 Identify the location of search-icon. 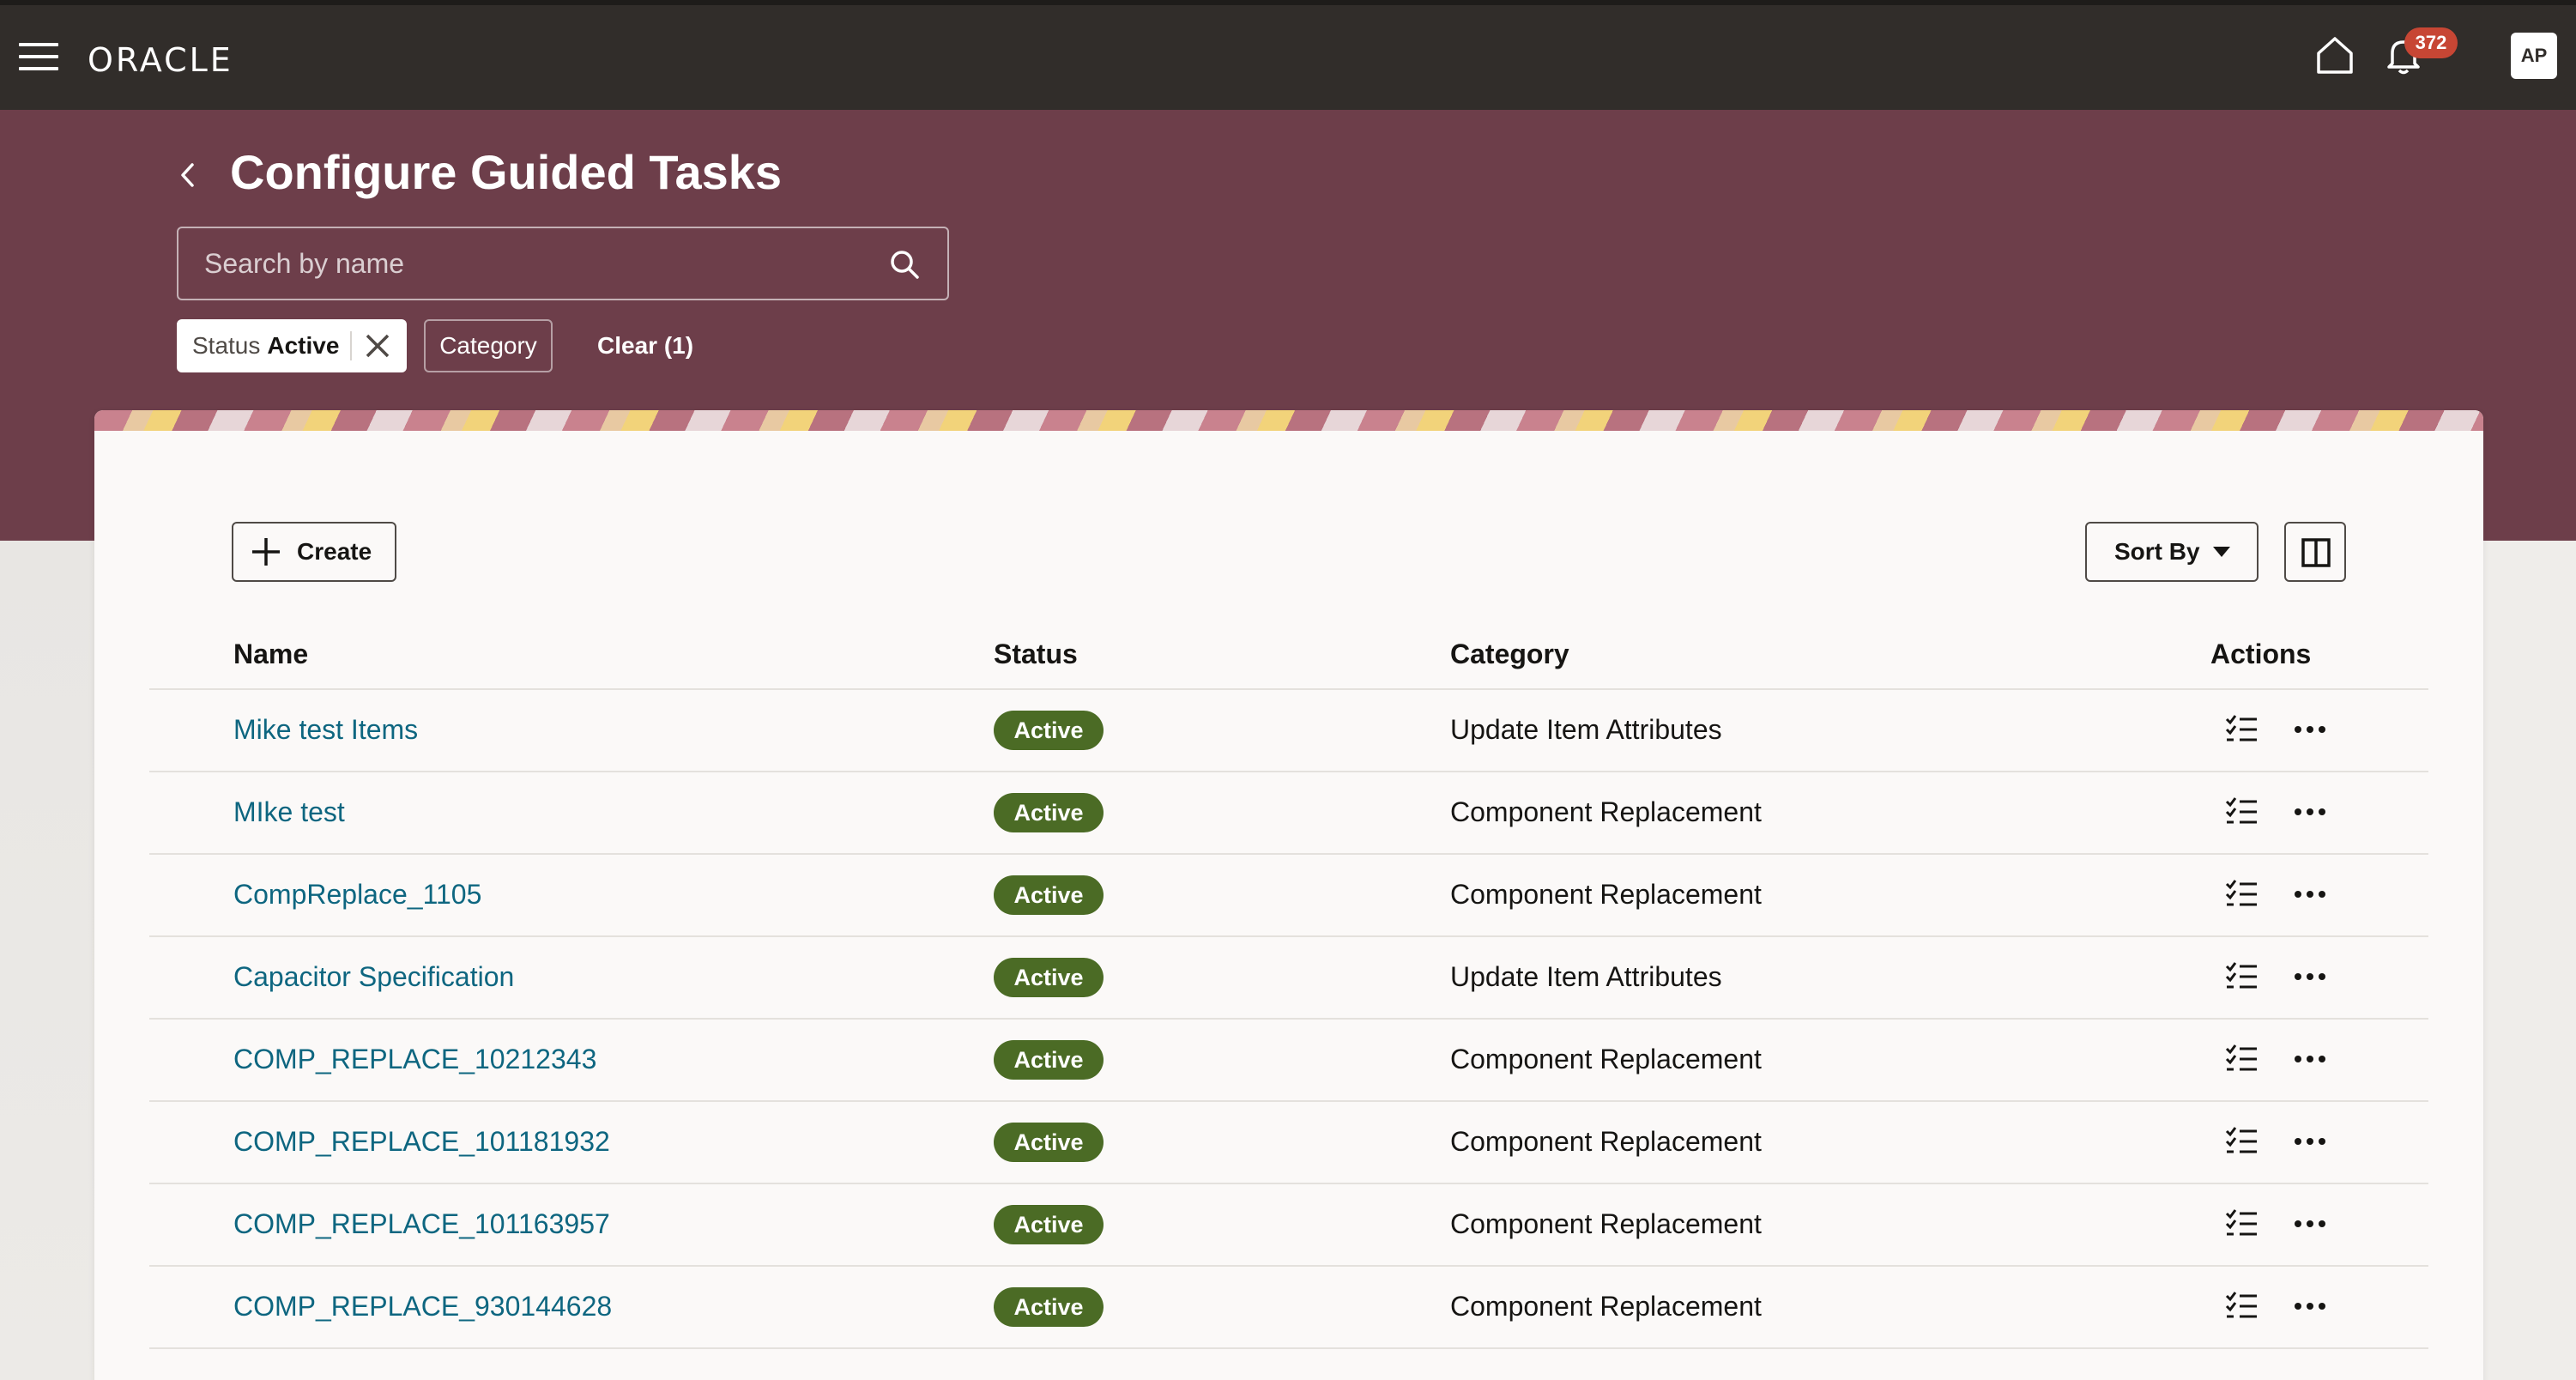
(904, 264).